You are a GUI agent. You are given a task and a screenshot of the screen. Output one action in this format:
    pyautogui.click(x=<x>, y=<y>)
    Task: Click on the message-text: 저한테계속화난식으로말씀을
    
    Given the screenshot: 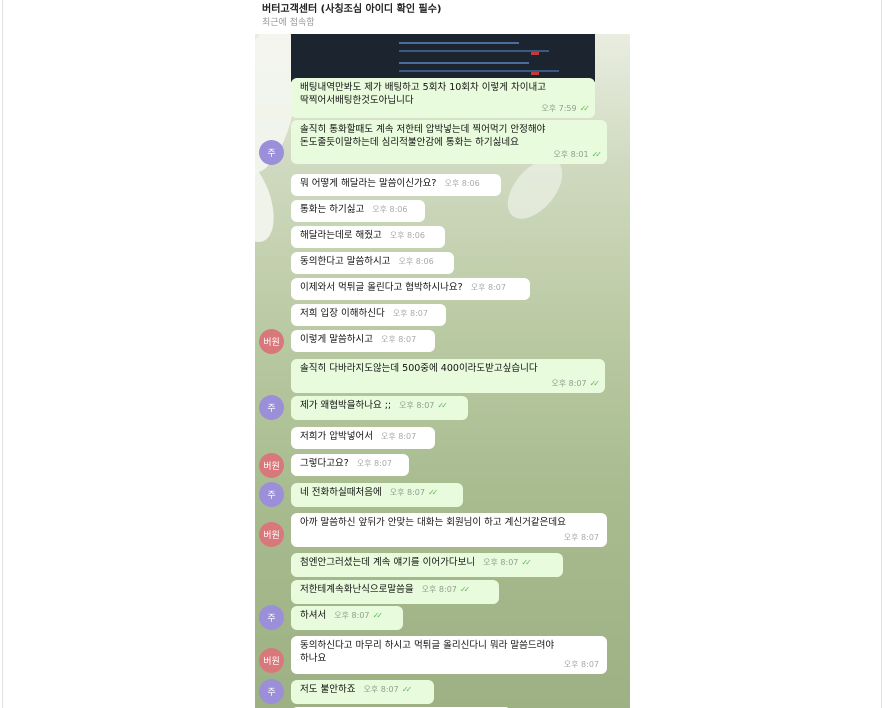 What is the action you would take?
    pyautogui.click(x=357, y=589)
    